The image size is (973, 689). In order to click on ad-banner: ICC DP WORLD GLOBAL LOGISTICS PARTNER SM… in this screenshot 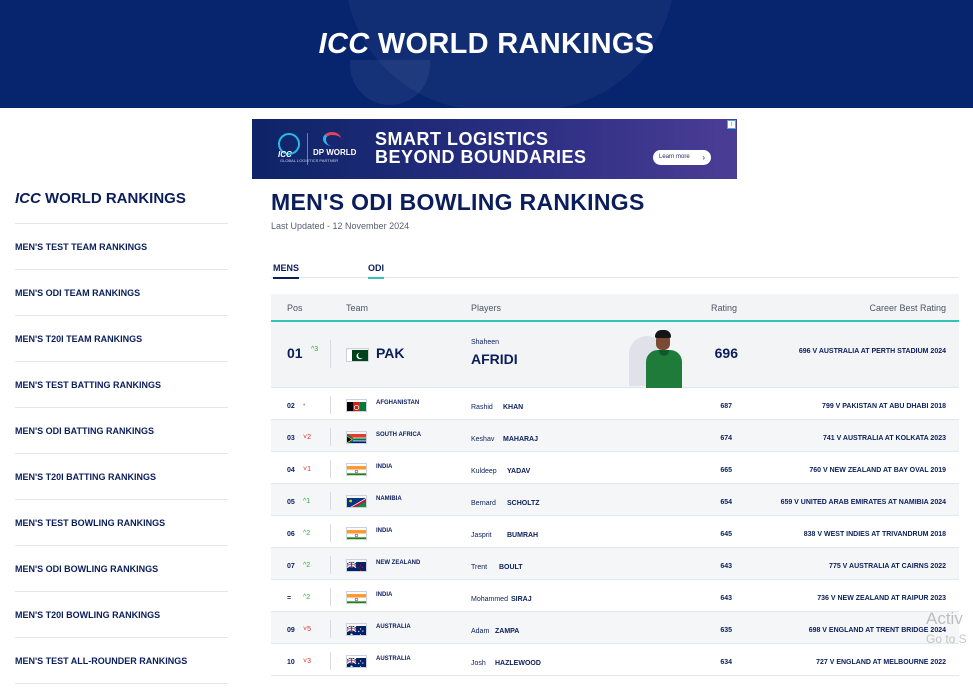, I will do `click(494, 149)`.